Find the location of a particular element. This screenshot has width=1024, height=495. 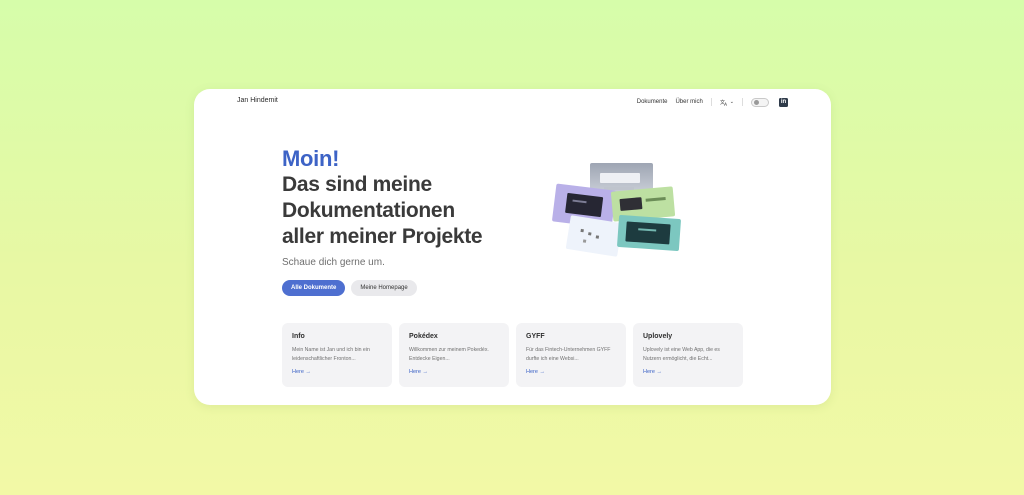

hero-buttons: Alle Dokumente Meine Homepage is located at coordinates (422, 288).